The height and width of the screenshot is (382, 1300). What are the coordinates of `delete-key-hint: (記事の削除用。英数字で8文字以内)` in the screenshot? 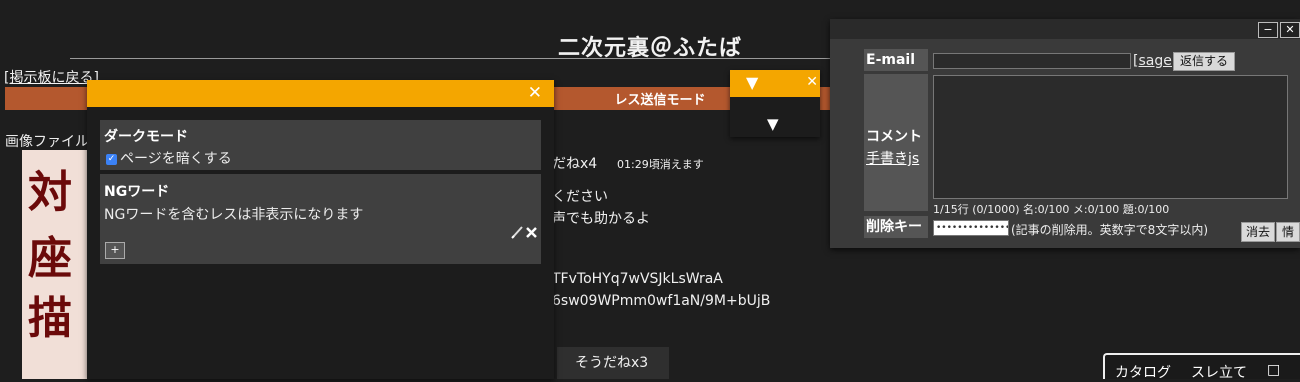 It's located at (1109, 230).